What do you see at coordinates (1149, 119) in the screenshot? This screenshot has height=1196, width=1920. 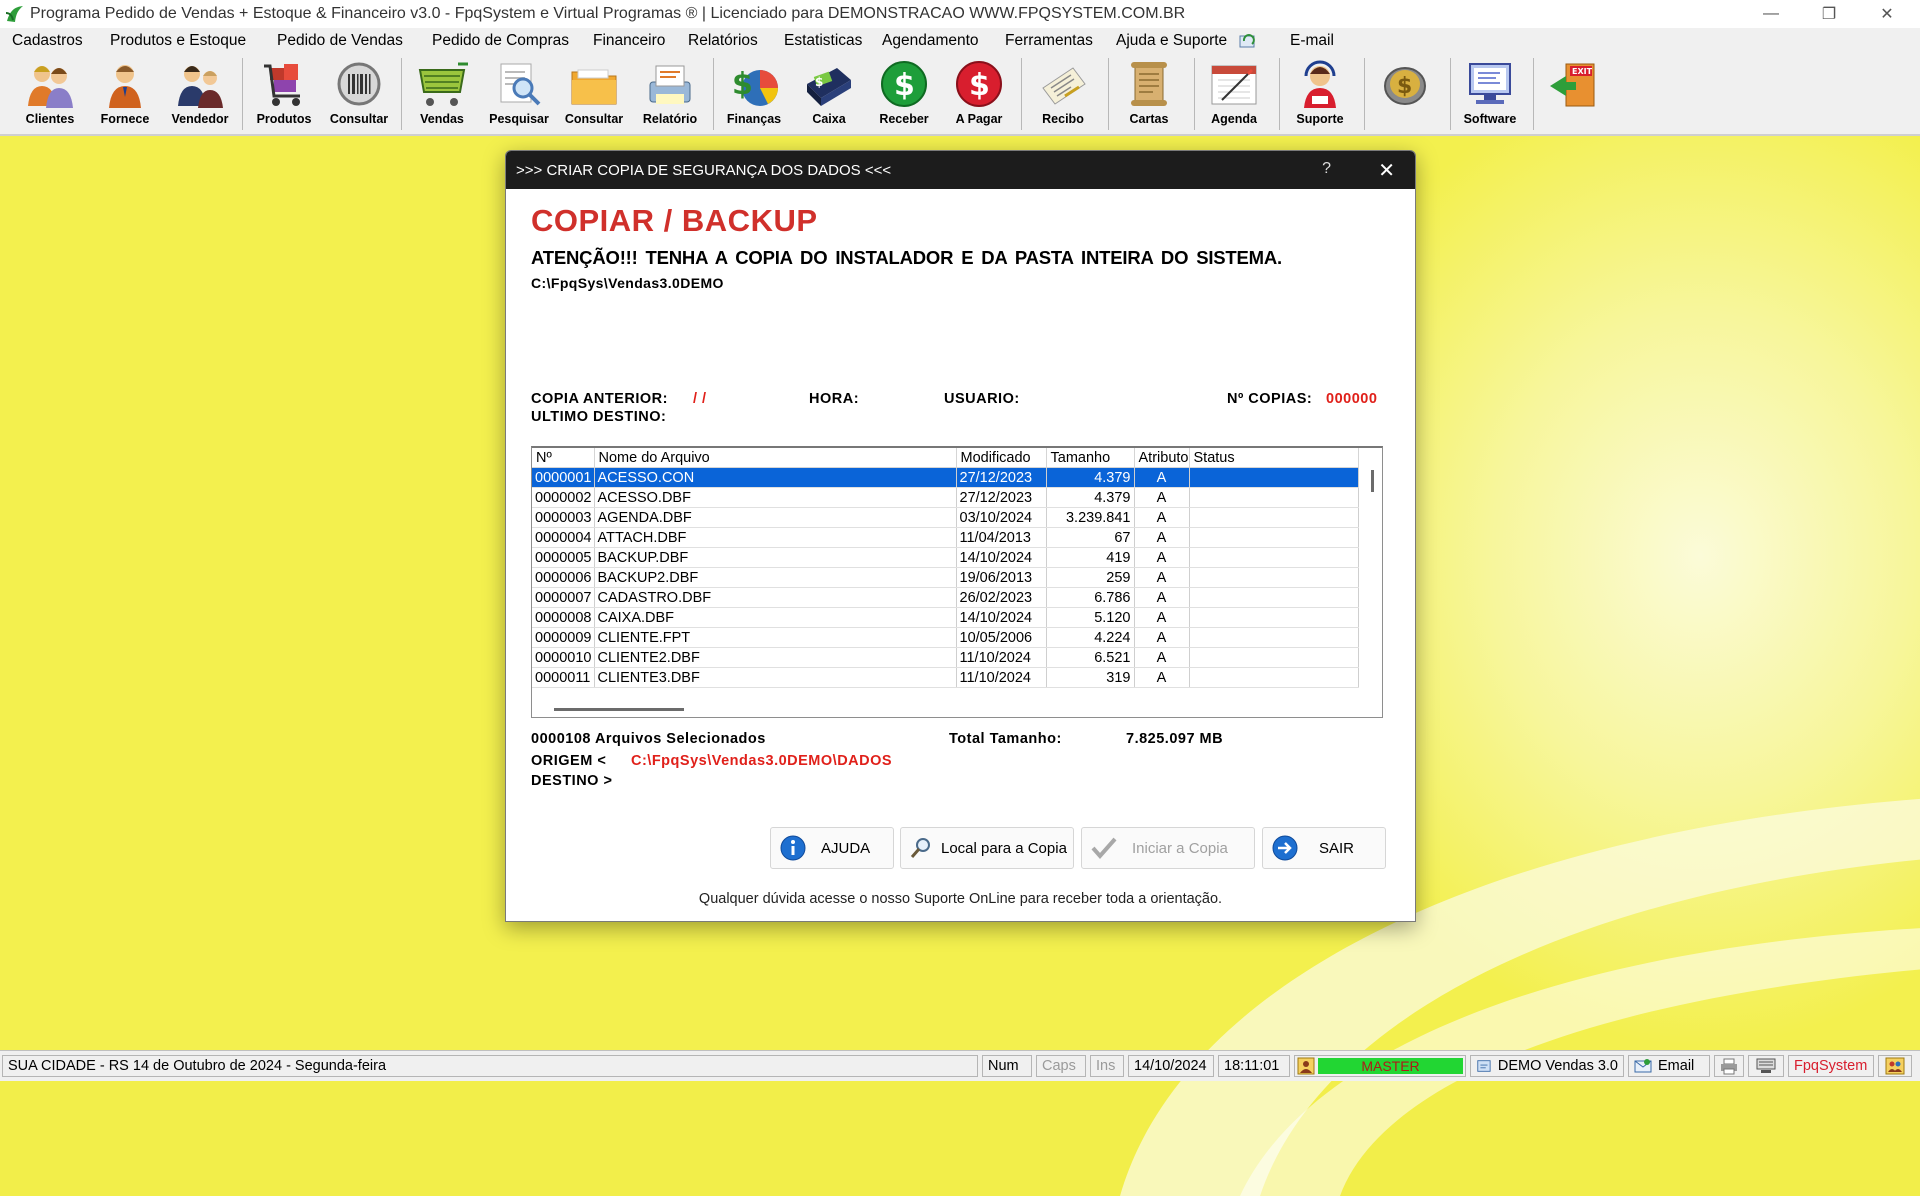 I see `toolbar-label: Cartas` at bounding box center [1149, 119].